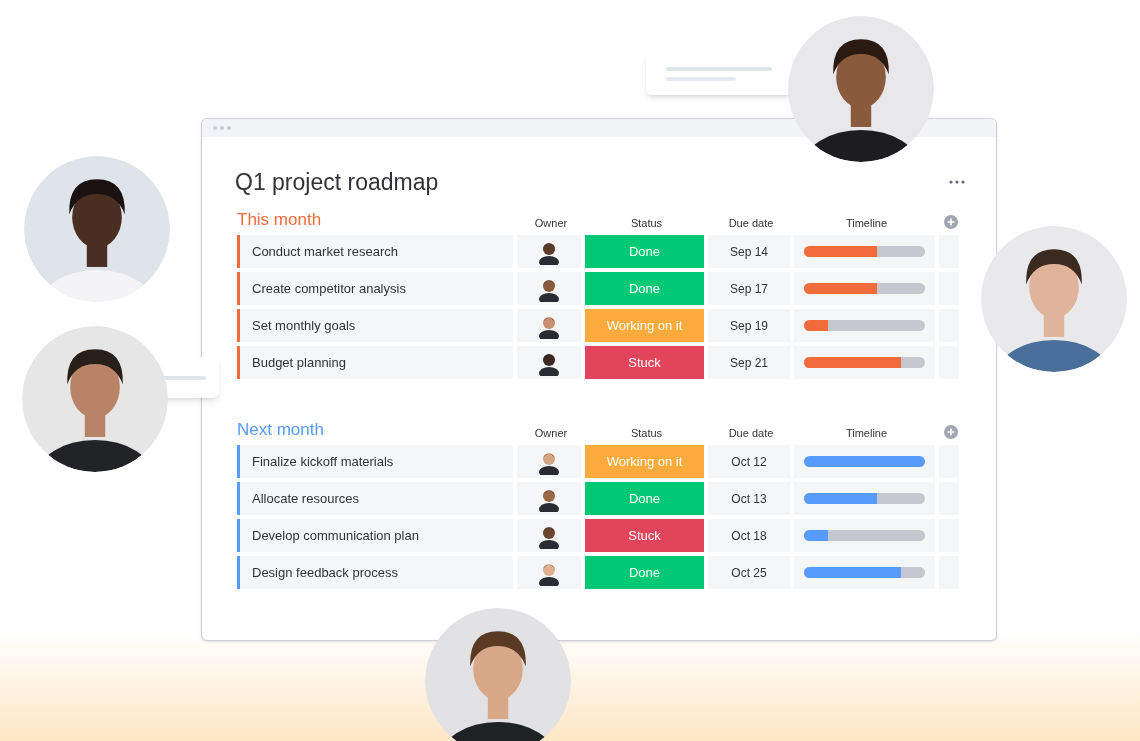 Image resolution: width=1140 pixels, height=741 pixels. Describe the element at coordinates (375, 251) in the screenshot. I see `task-cell: Conduct market research` at that location.